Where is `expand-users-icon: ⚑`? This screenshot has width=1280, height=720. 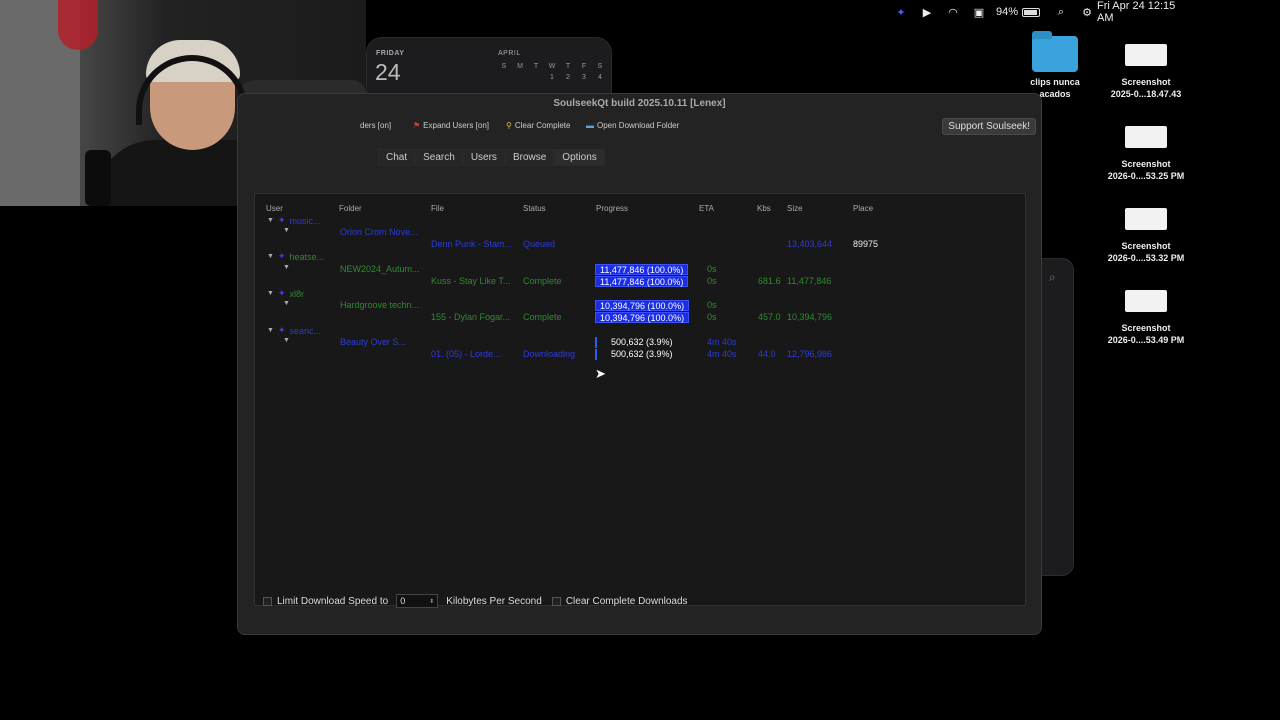
expand-users-icon: ⚑ is located at coordinates (417, 125).